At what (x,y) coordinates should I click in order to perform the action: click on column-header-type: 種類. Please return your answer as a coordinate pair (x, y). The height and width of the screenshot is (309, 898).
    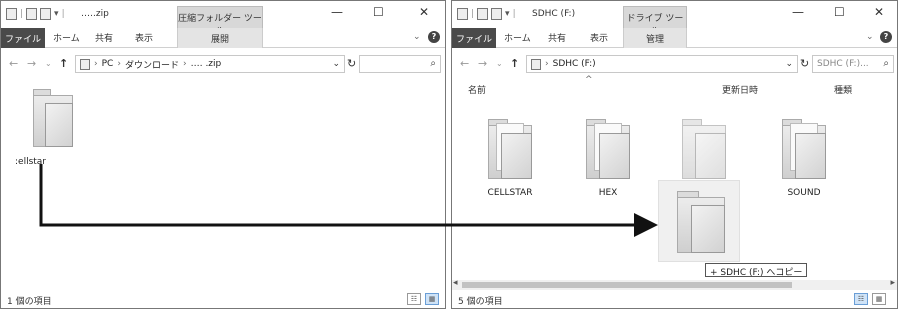
    Looking at the image, I should click on (843, 89).